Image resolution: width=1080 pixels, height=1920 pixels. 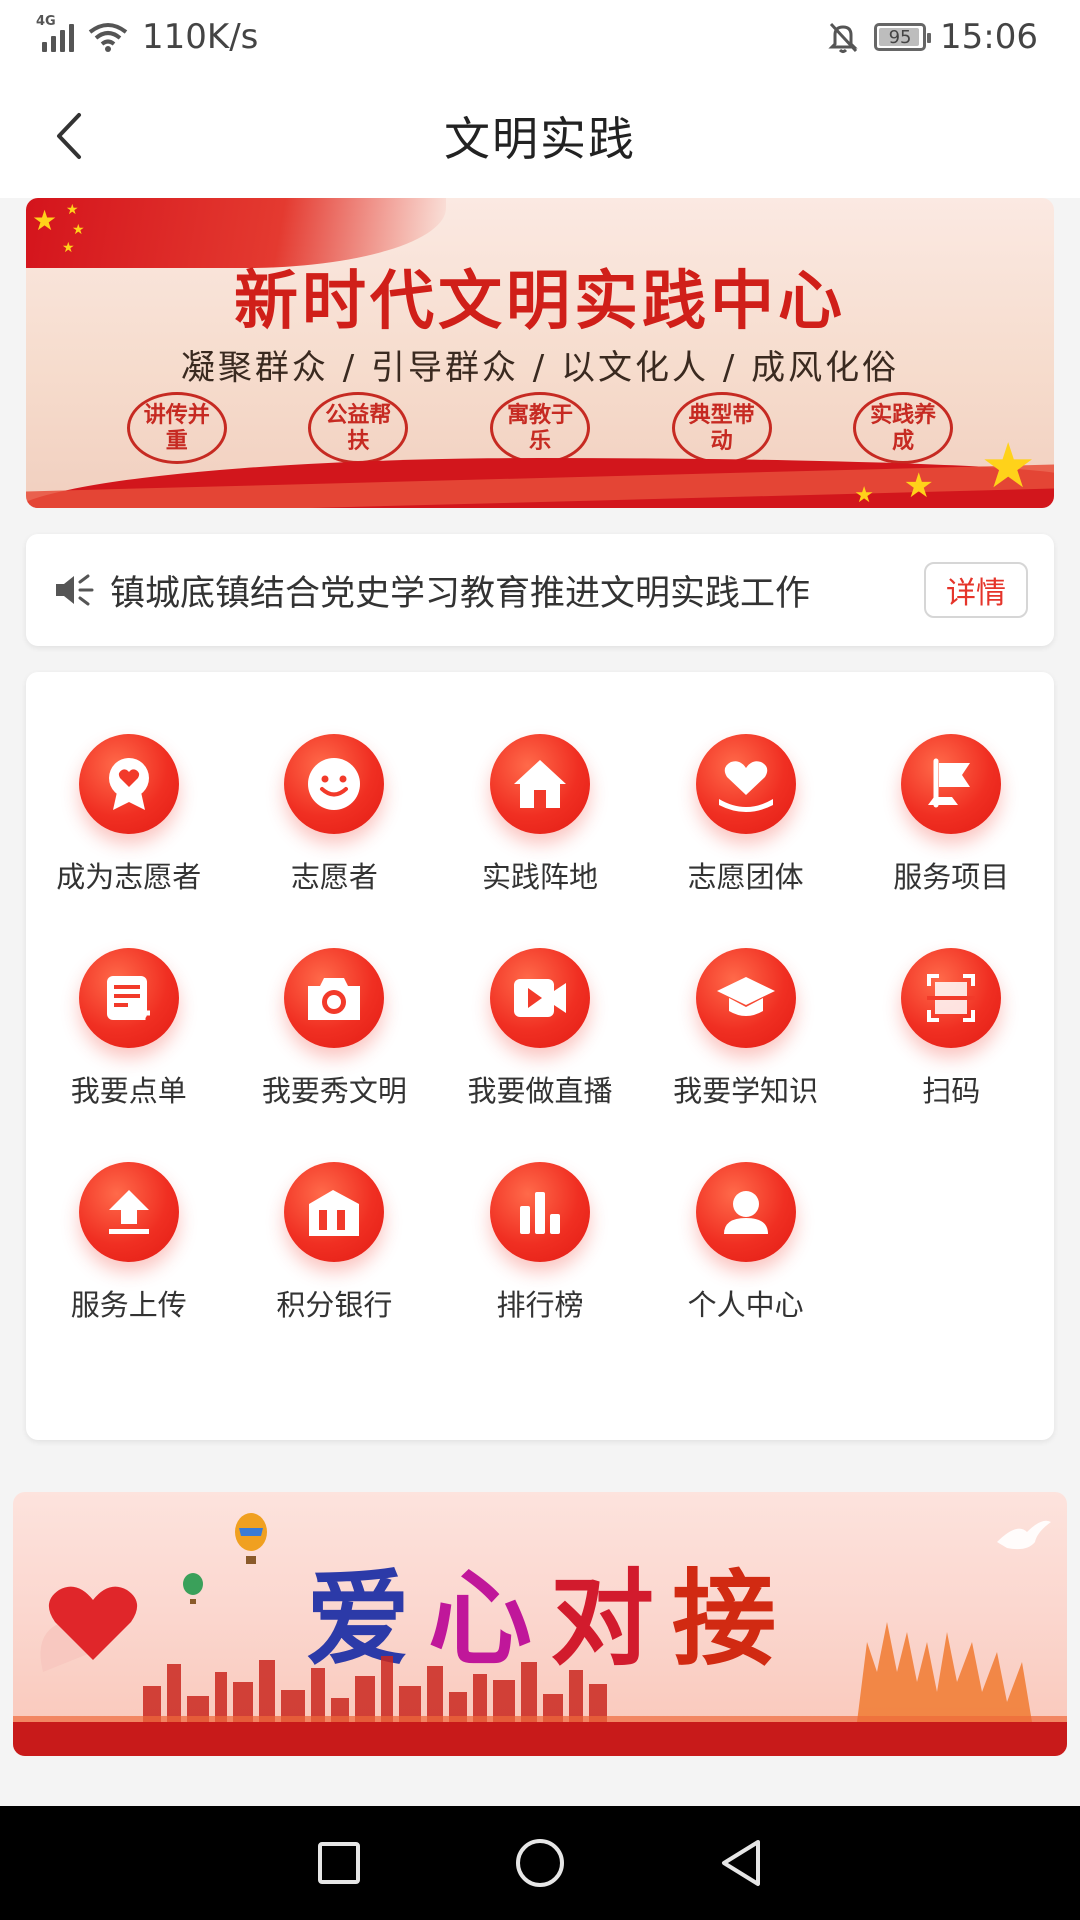 I want to click on grid-item-show-civilization: 我要秀文明, so click(x=335, y=1029).